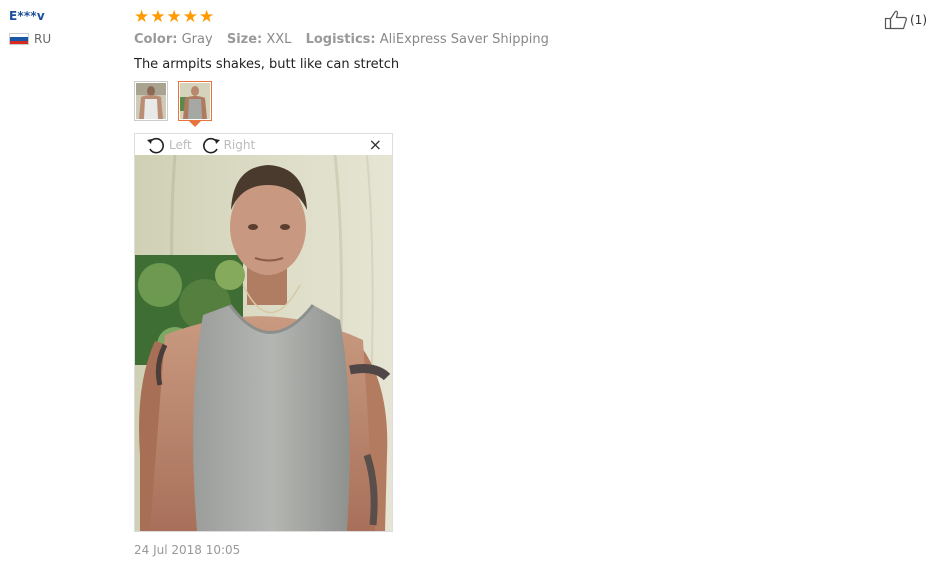 The width and height of the screenshot is (946, 565). I want to click on rotate-right-icon, so click(211, 145).